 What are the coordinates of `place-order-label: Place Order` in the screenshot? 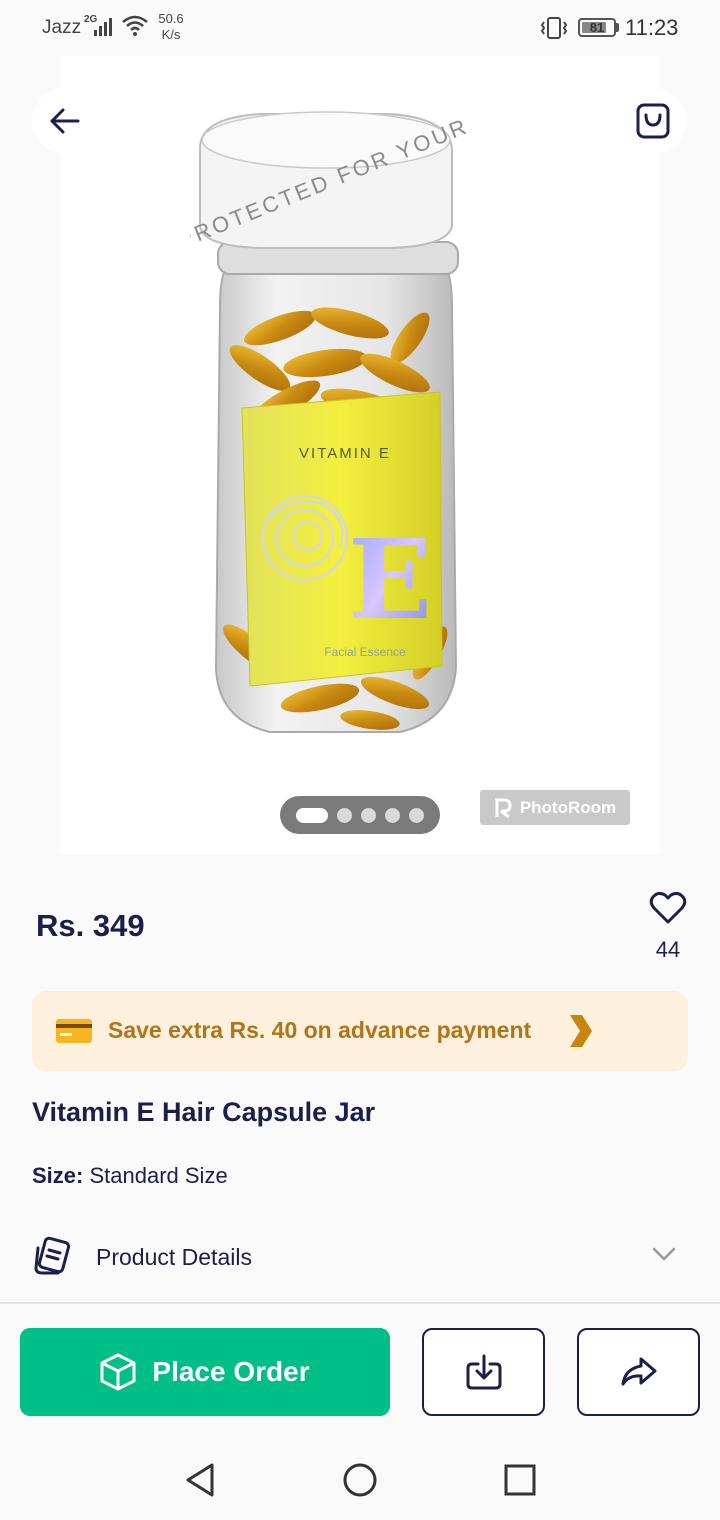 It's located at (231, 1371).